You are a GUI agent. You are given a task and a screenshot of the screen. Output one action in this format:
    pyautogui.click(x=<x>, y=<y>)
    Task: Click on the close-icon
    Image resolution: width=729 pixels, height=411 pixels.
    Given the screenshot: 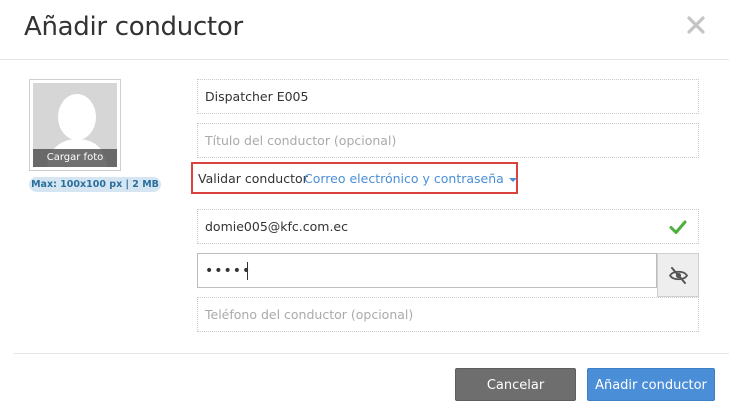 What is the action you would take?
    pyautogui.click(x=696, y=25)
    